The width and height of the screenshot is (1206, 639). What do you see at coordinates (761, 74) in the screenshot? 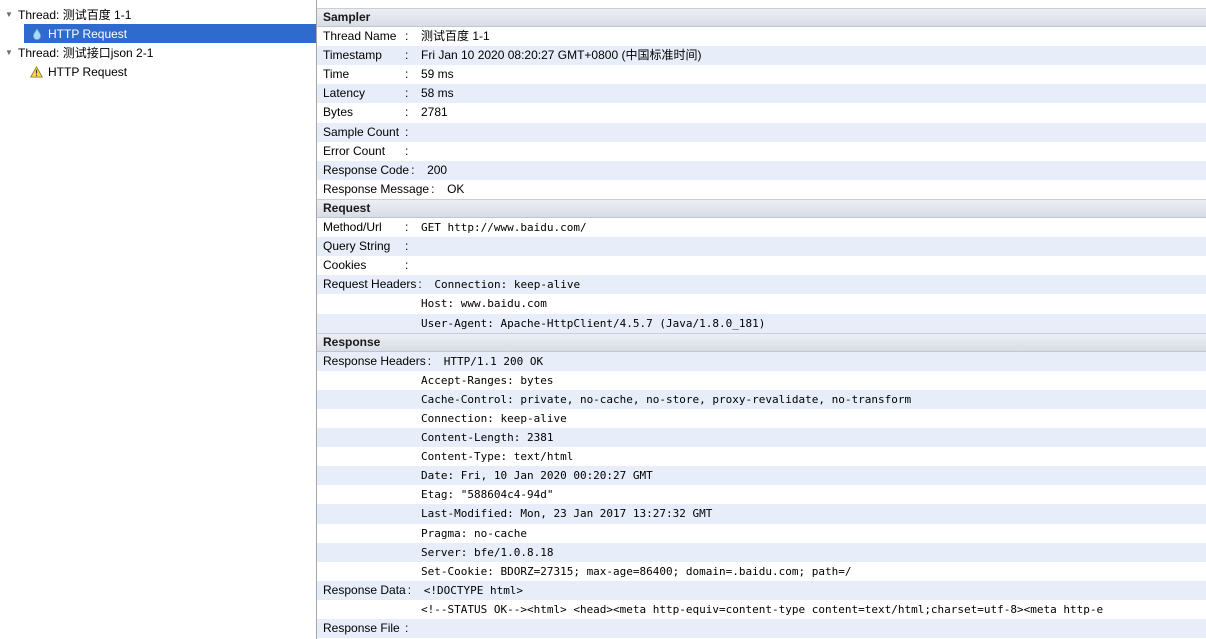
I see `field-row: Time:59 ms` at bounding box center [761, 74].